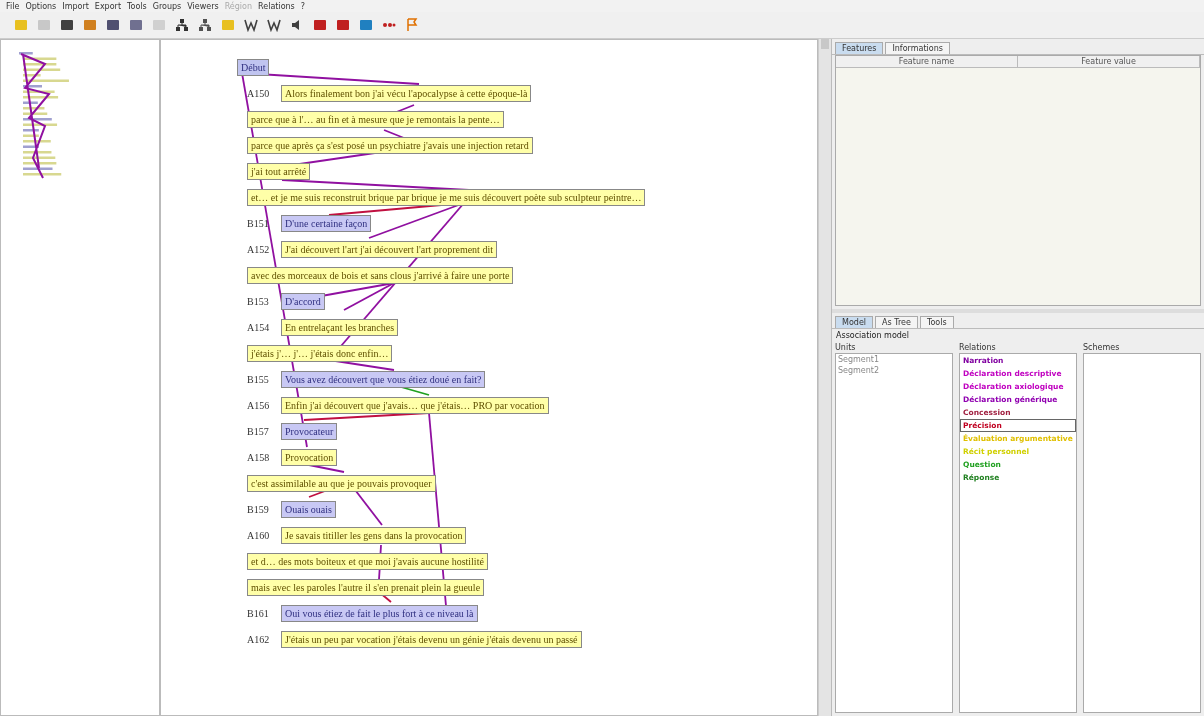  Describe the element at coordinates (825, 44) in the screenshot. I see `scroll-thumb` at that location.